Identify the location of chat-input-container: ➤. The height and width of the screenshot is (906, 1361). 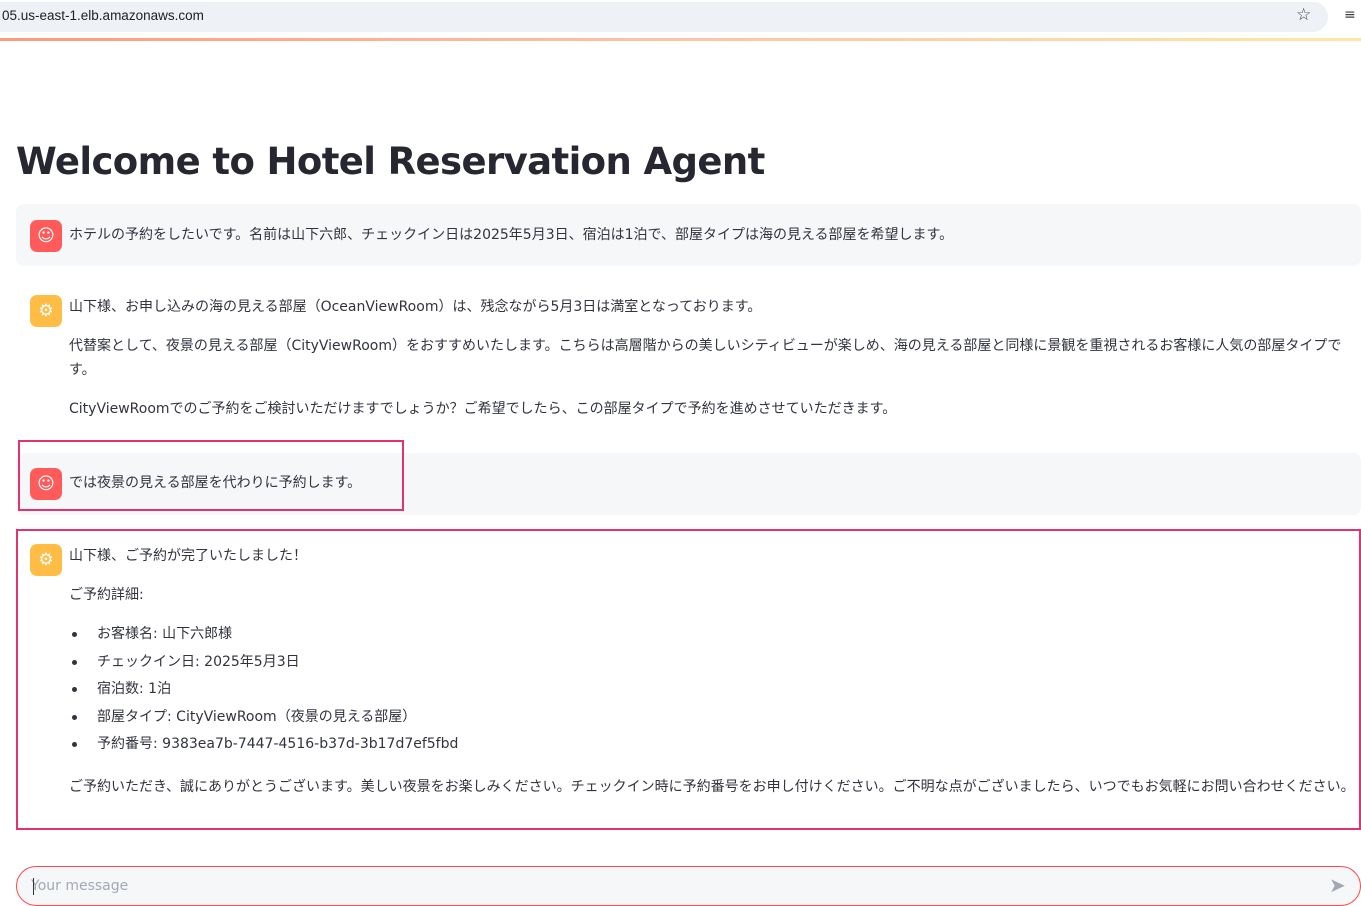
(688, 886).